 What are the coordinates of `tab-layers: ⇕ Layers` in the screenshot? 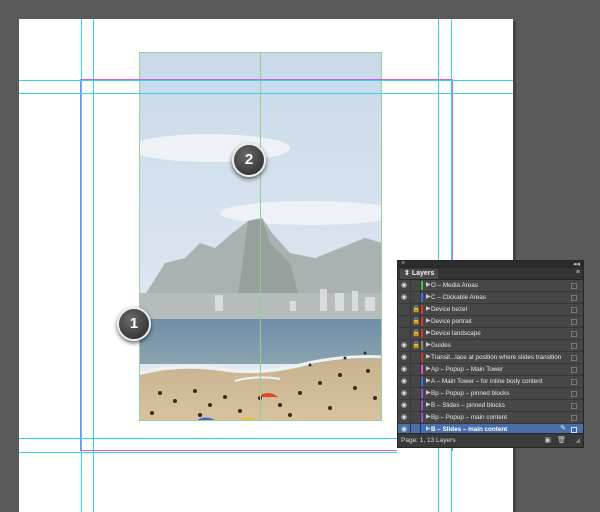 It's located at (419, 274).